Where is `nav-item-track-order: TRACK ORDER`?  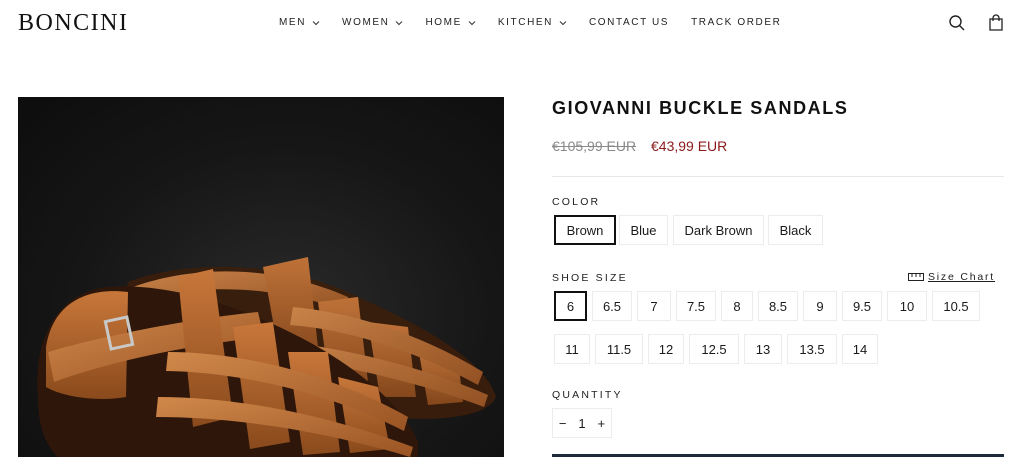
nav-item-track-order: TRACK ORDER is located at coordinates (736, 22).